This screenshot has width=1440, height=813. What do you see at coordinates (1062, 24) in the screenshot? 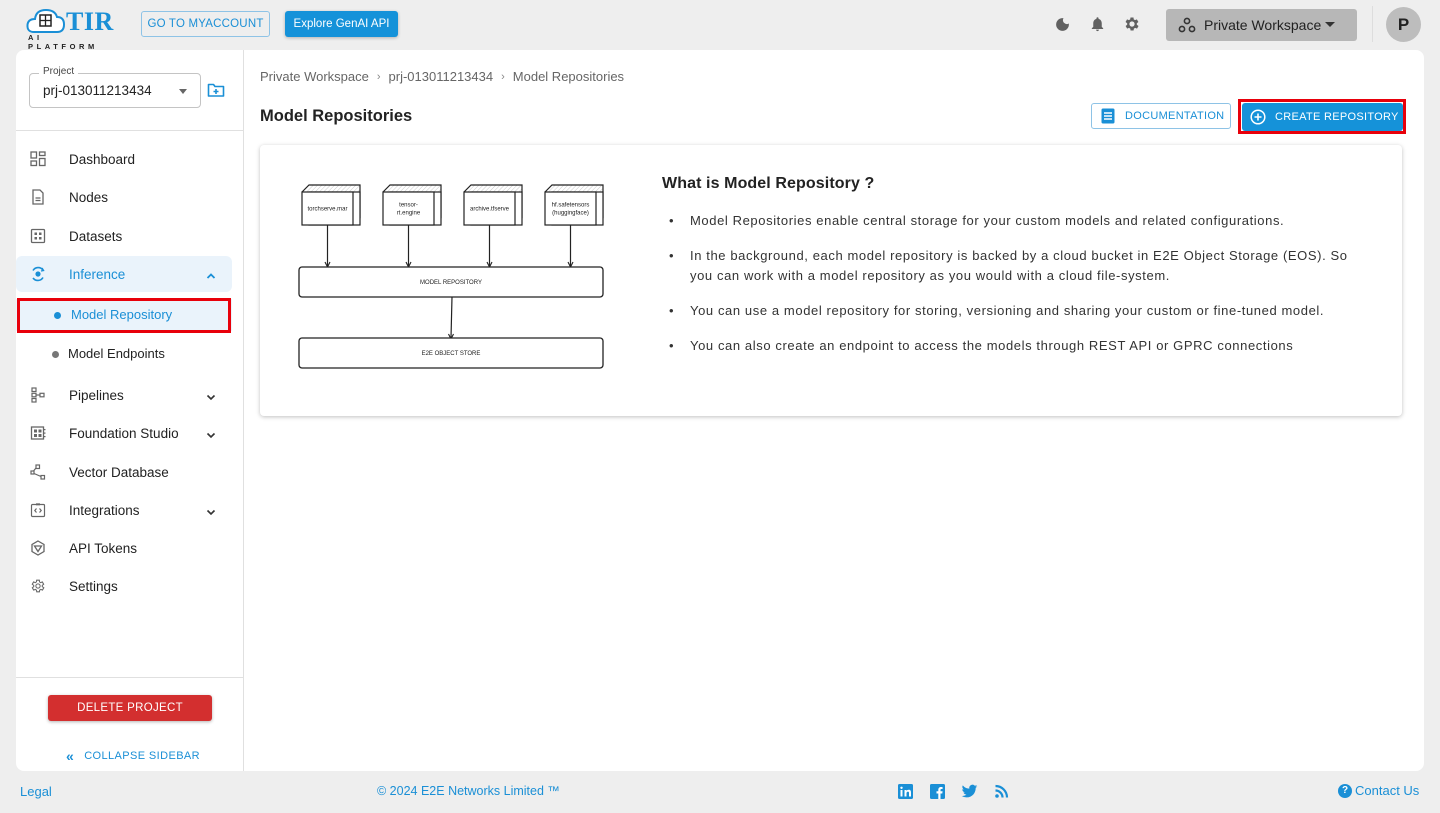
I see `moon-icon` at bounding box center [1062, 24].